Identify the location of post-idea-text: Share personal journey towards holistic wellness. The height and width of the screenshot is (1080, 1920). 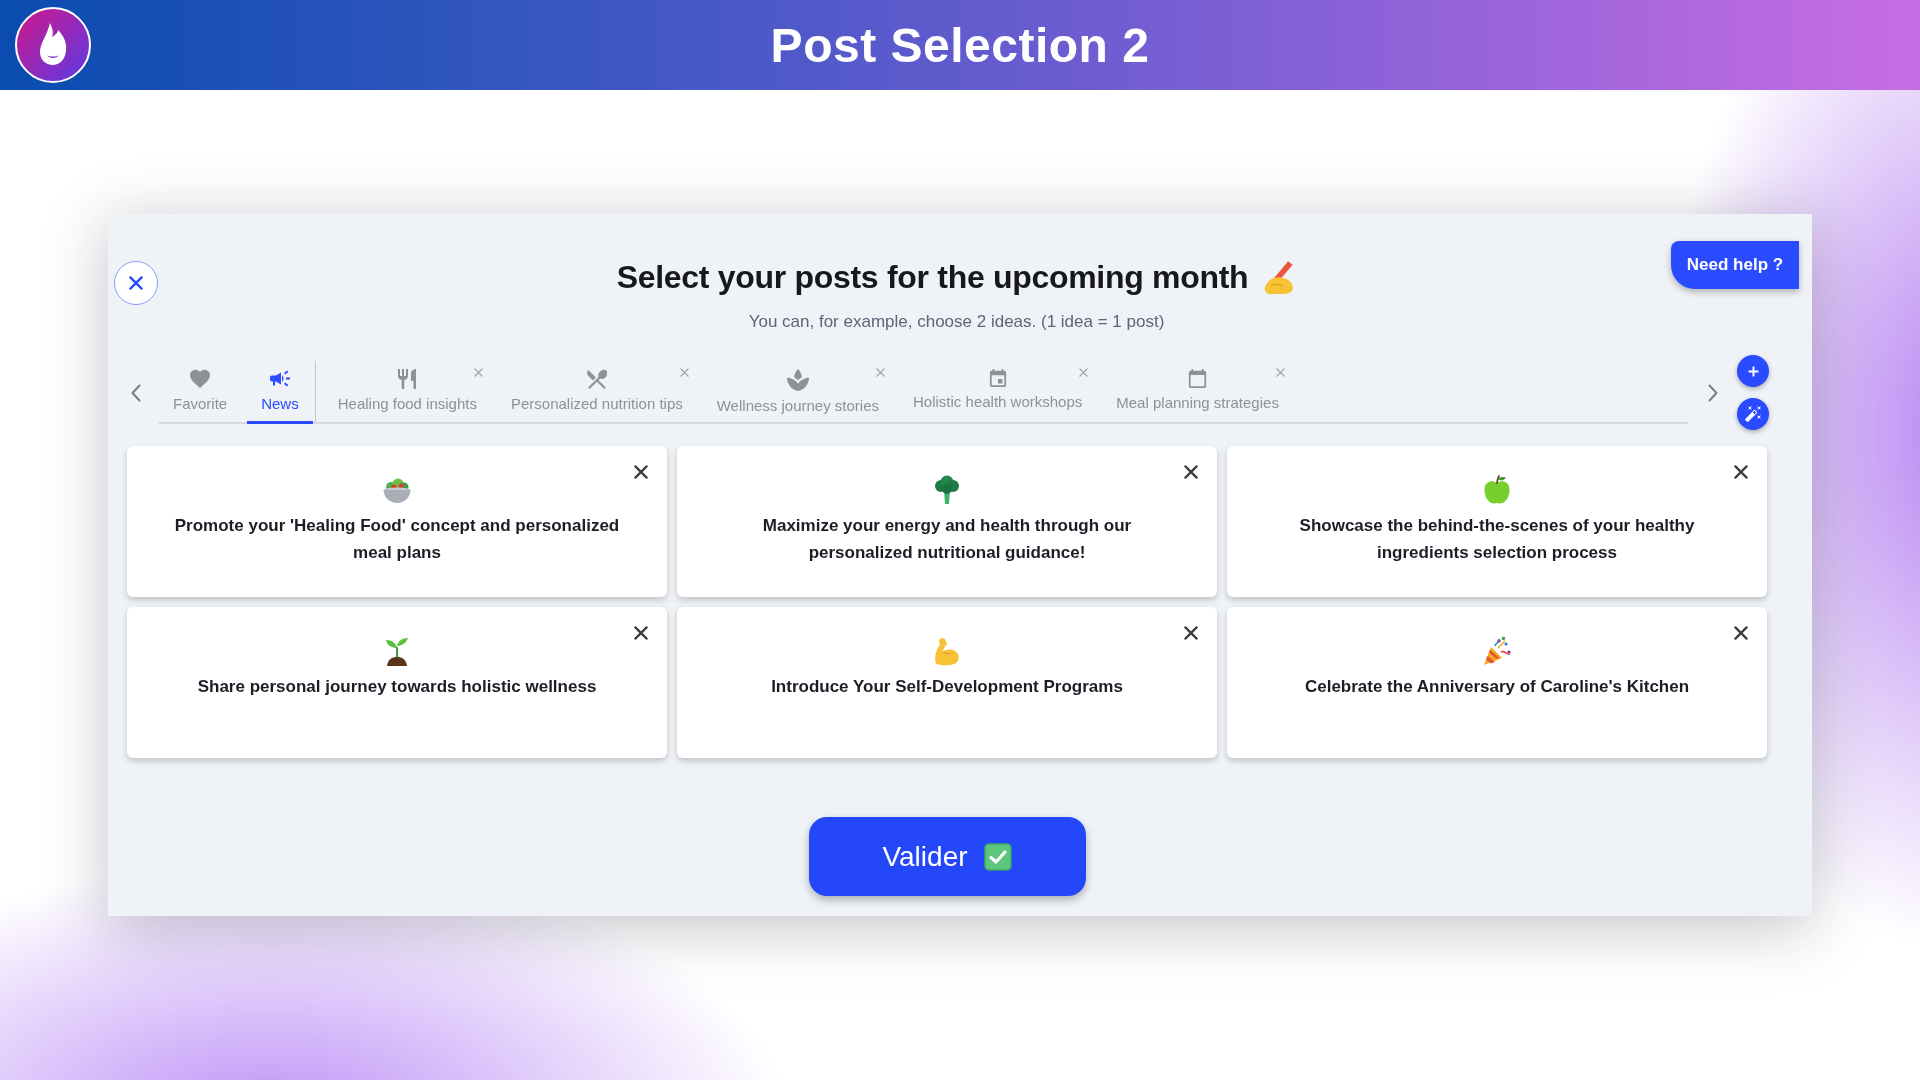
(397, 687).